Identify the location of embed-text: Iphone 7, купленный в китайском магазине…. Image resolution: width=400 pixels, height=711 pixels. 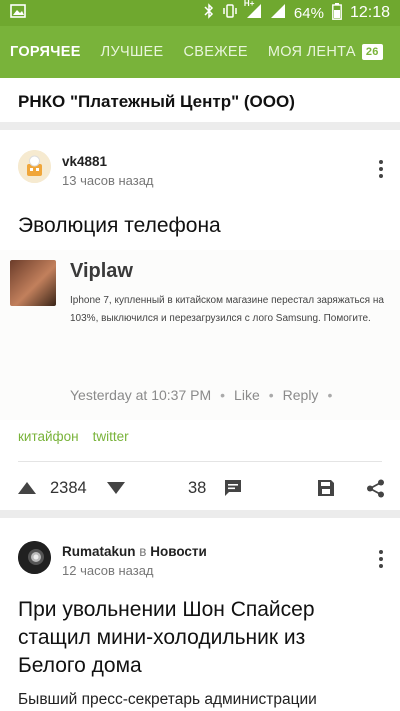
(227, 309).